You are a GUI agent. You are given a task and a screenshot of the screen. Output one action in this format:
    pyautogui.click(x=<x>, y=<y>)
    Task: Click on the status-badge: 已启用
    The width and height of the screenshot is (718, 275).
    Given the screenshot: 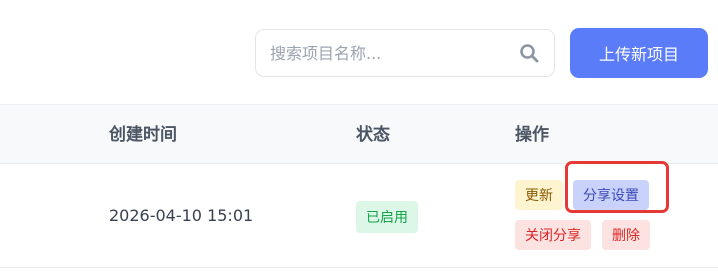 What is the action you would take?
    pyautogui.click(x=387, y=217)
    